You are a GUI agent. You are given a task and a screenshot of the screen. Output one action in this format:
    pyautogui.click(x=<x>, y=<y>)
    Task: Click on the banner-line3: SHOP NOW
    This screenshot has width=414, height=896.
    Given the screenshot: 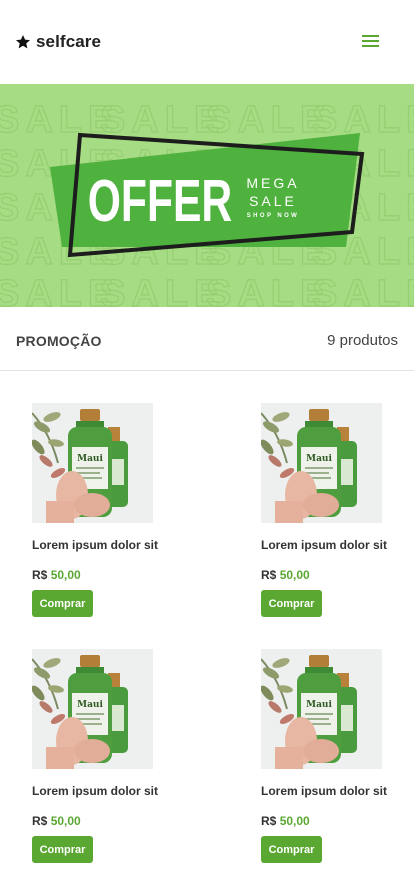 What is the action you would take?
    pyautogui.click(x=273, y=216)
    